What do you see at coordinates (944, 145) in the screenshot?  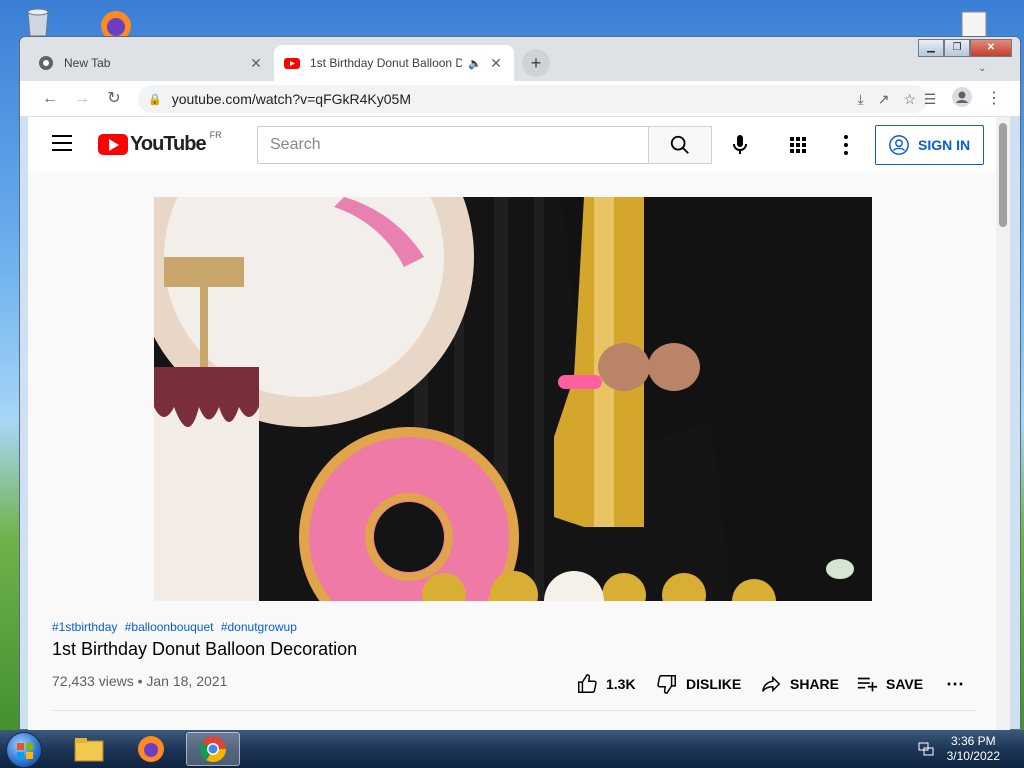 I see `sign-in-label: SIGN IN` at bounding box center [944, 145].